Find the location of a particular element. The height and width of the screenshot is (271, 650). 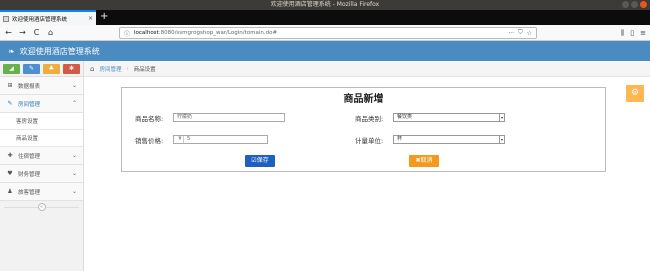

collapse-arrow-icon: « is located at coordinates (41, 207).